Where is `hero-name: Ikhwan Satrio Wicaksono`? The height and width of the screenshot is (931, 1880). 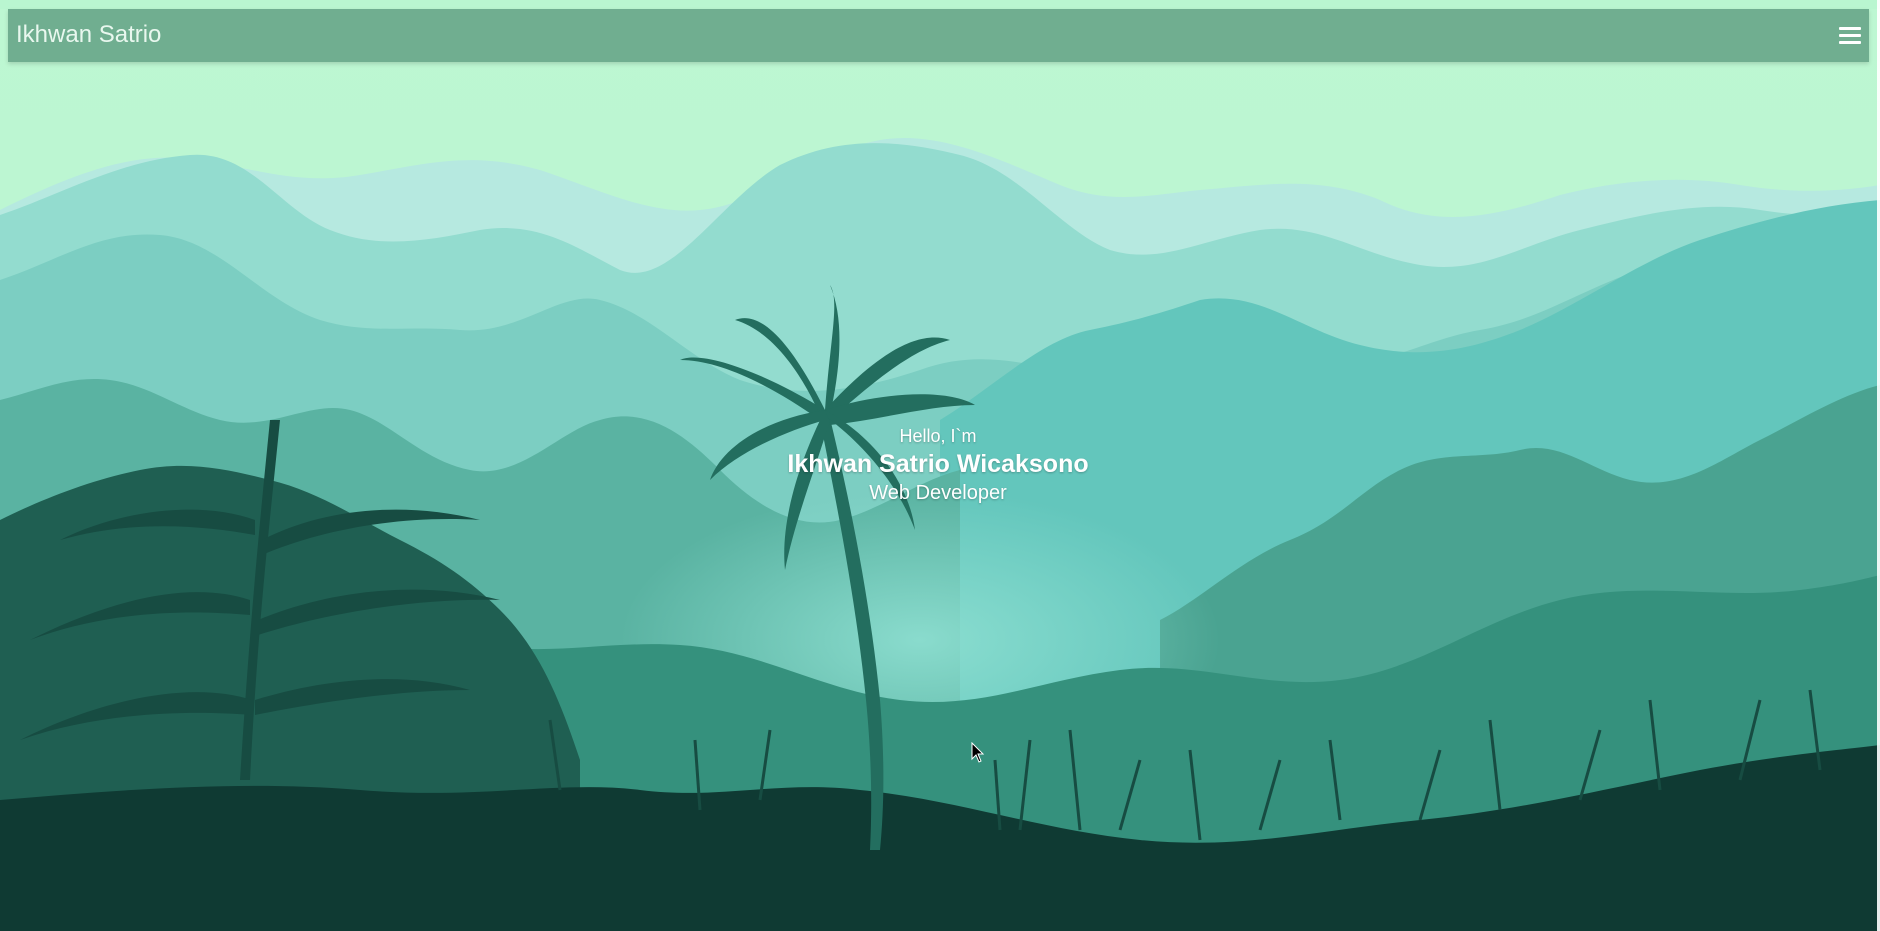
hero-name: Ikhwan Satrio Wicaksono is located at coordinates (938, 464).